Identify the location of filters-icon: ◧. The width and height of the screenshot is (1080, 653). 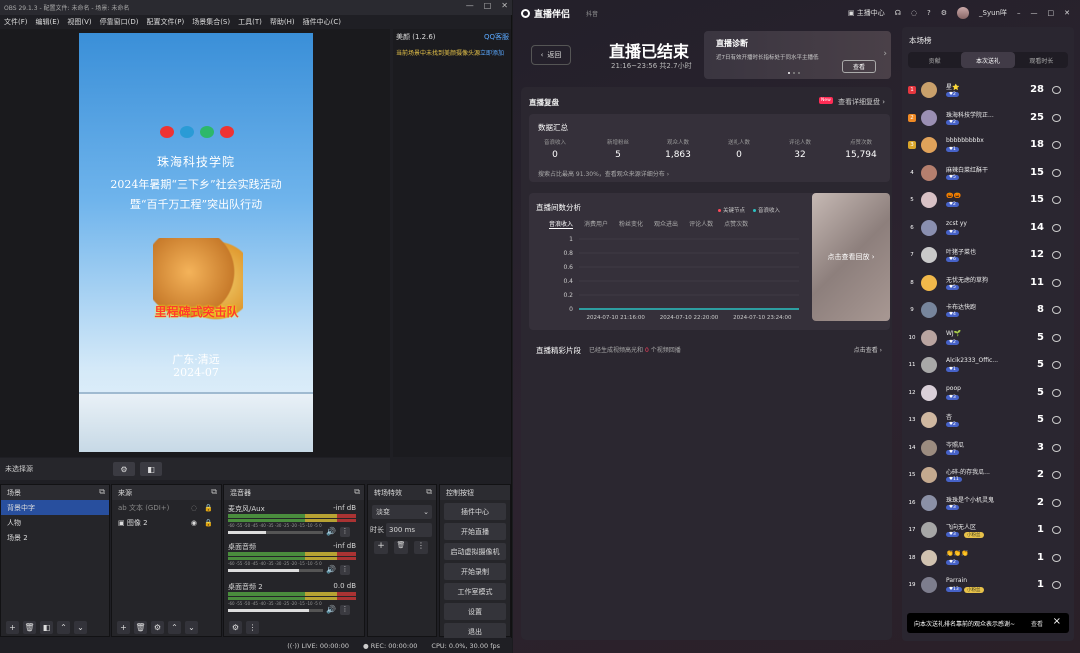
(151, 469).